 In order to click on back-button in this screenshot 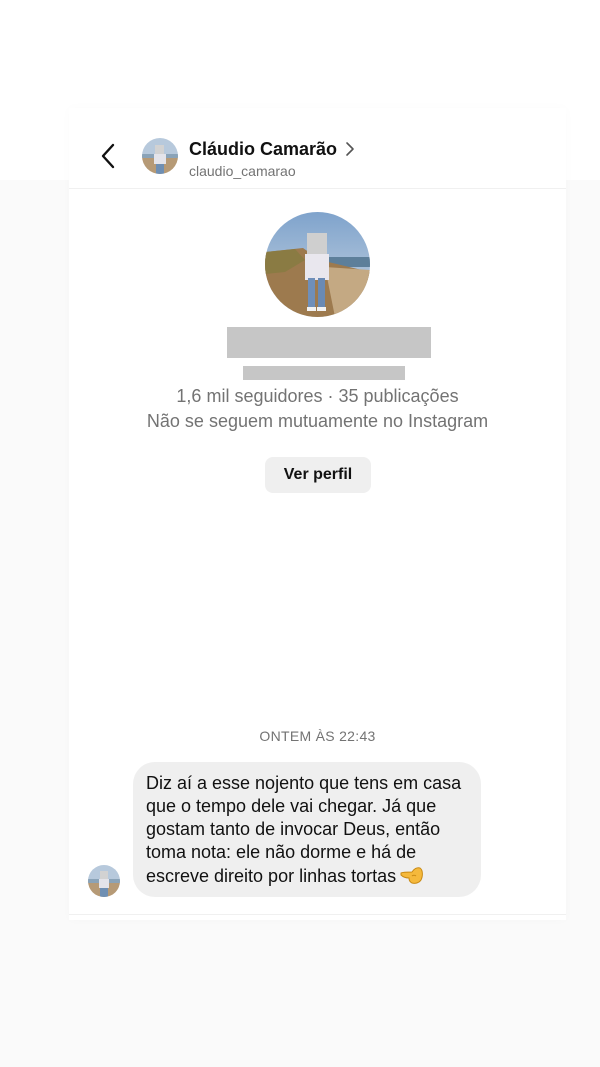, I will do `click(109, 156)`.